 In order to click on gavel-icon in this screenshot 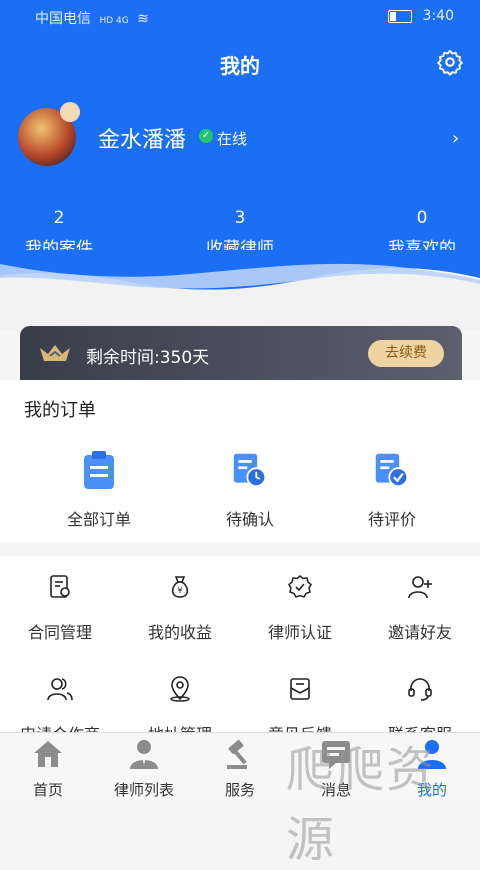, I will do `click(237, 754)`.